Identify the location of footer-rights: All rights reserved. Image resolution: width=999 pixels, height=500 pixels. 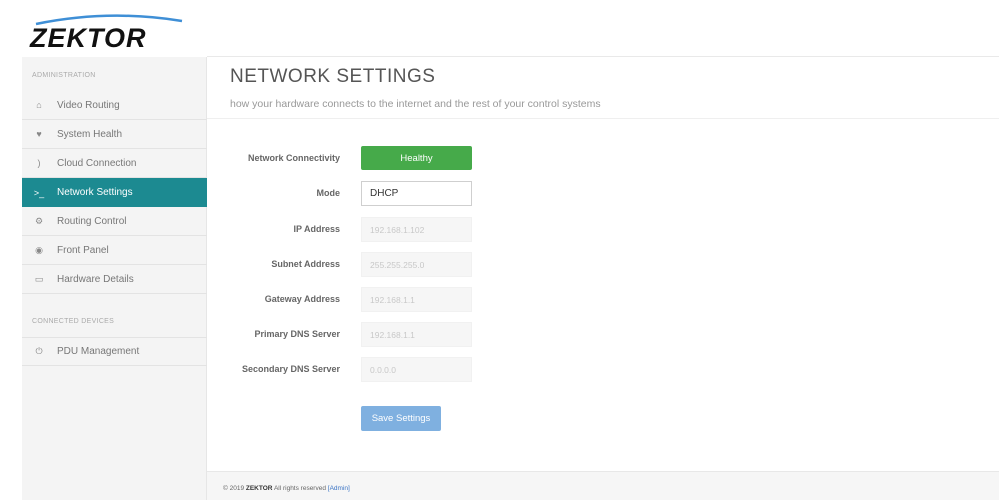
(299, 488).